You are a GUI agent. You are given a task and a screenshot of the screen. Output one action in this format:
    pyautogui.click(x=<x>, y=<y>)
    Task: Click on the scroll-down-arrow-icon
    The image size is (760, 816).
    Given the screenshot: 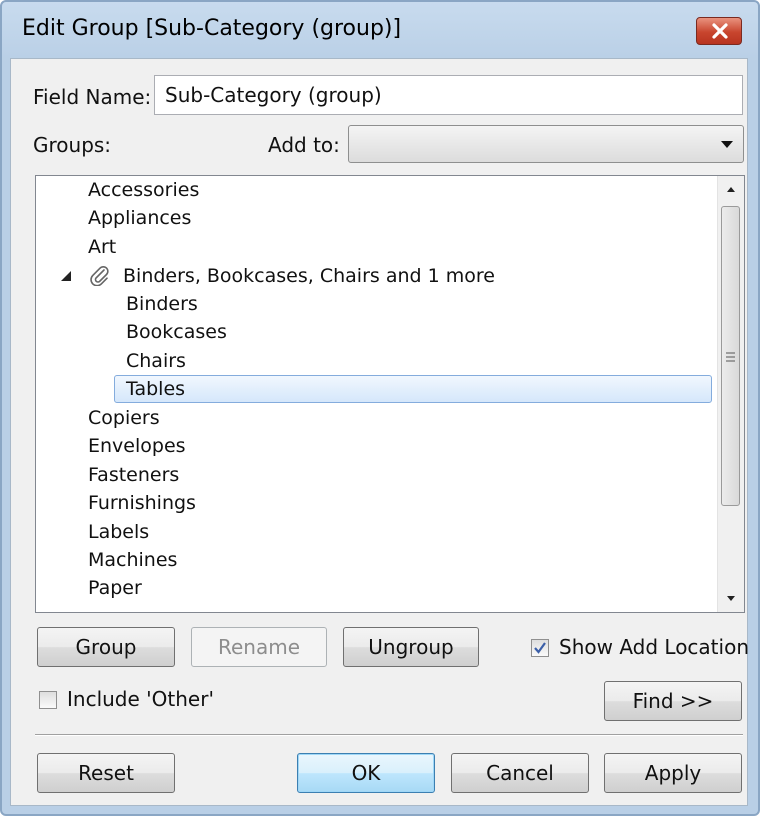 What is the action you would take?
    pyautogui.click(x=731, y=598)
    